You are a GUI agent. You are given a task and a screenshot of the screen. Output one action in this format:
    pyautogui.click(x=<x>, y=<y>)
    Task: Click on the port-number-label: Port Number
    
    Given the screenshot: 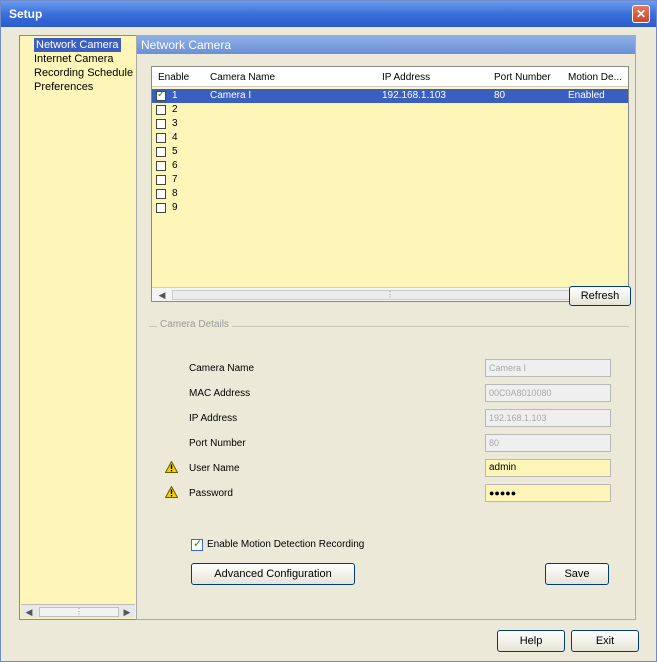 What is the action you would take?
    pyautogui.click(x=217, y=443)
    